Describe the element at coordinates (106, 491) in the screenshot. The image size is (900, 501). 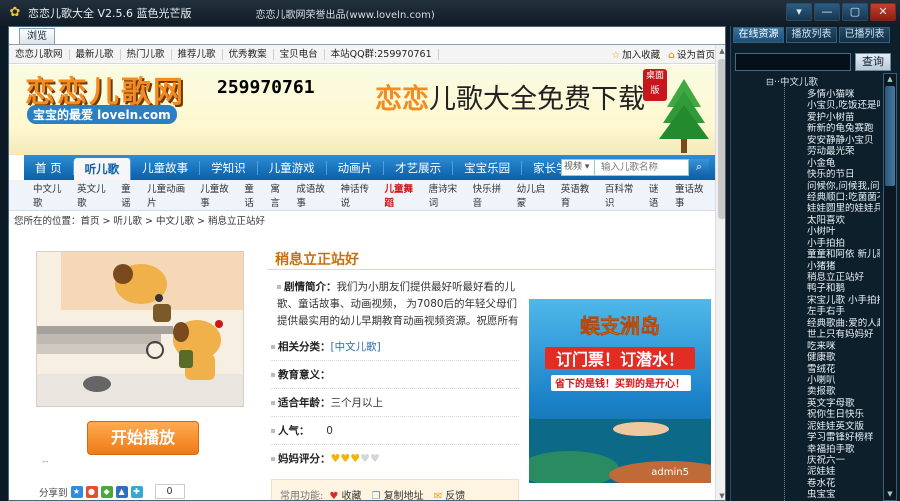
I see `renren-share-icon: ◆` at that location.